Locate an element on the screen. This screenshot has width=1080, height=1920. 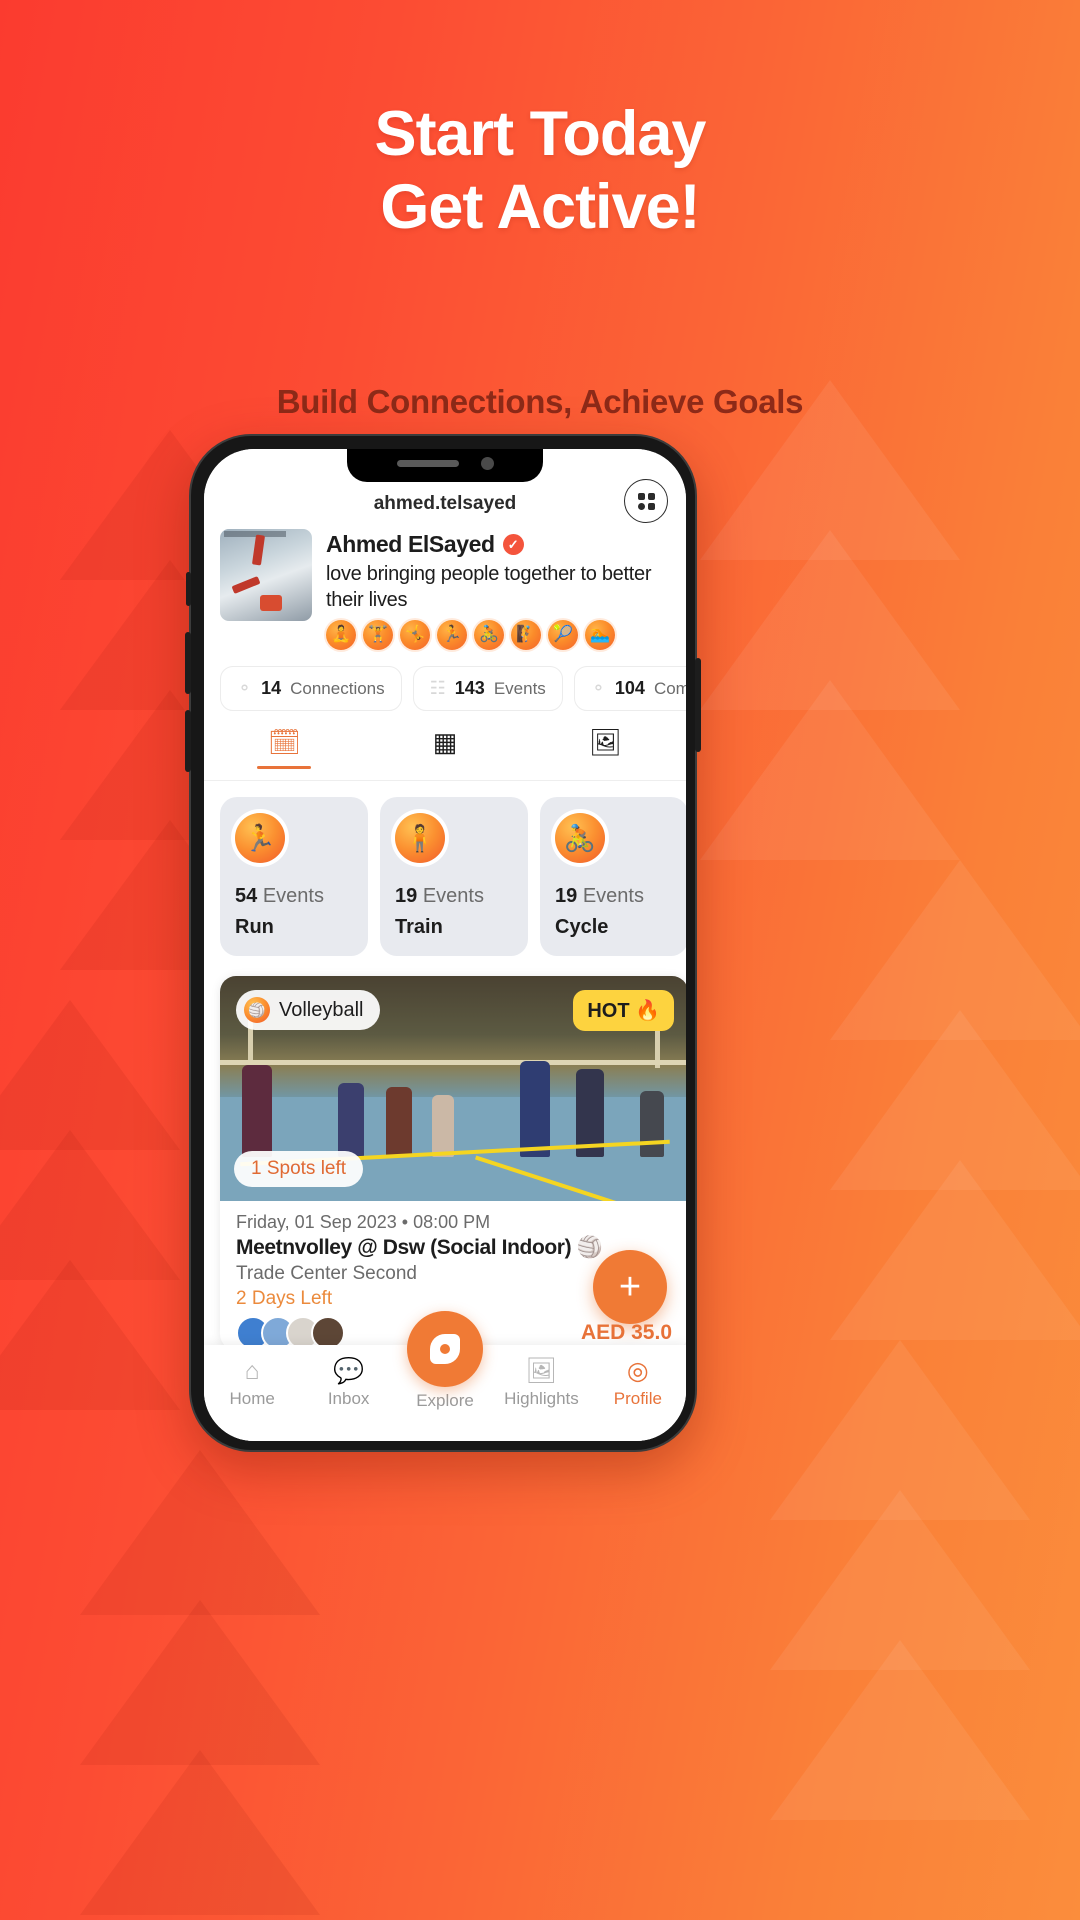
category-name: Cycle is located at coordinates (582, 927).